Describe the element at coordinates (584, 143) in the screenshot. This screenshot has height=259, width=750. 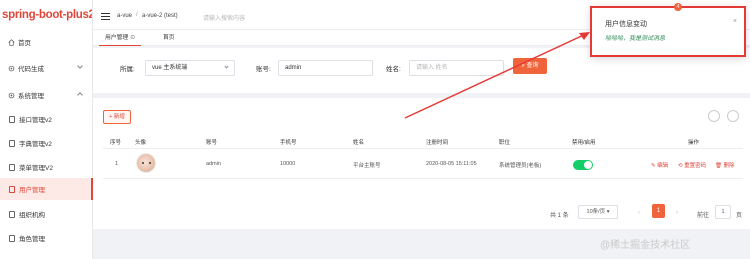
I see `column-header: 禁用/启用` at that location.